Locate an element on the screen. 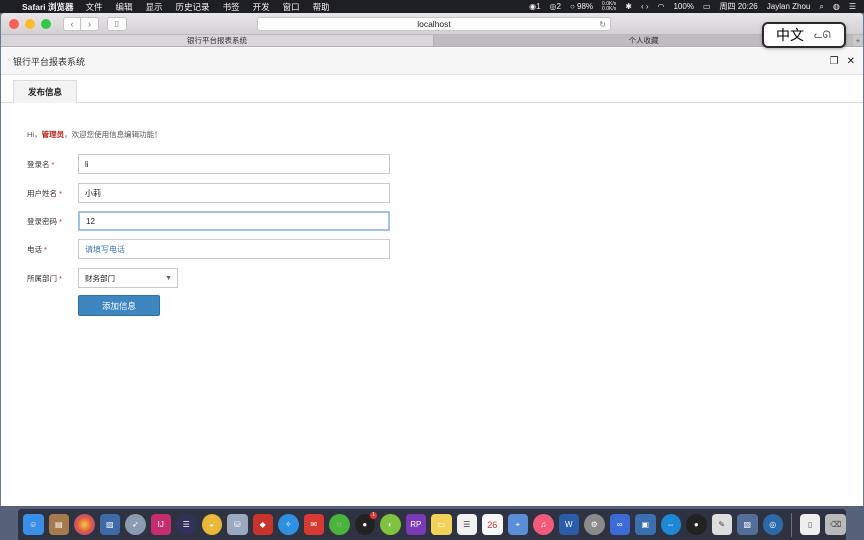 The height and width of the screenshot is (540, 864). battery-icon: ▭ is located at coordinates (706, 6).